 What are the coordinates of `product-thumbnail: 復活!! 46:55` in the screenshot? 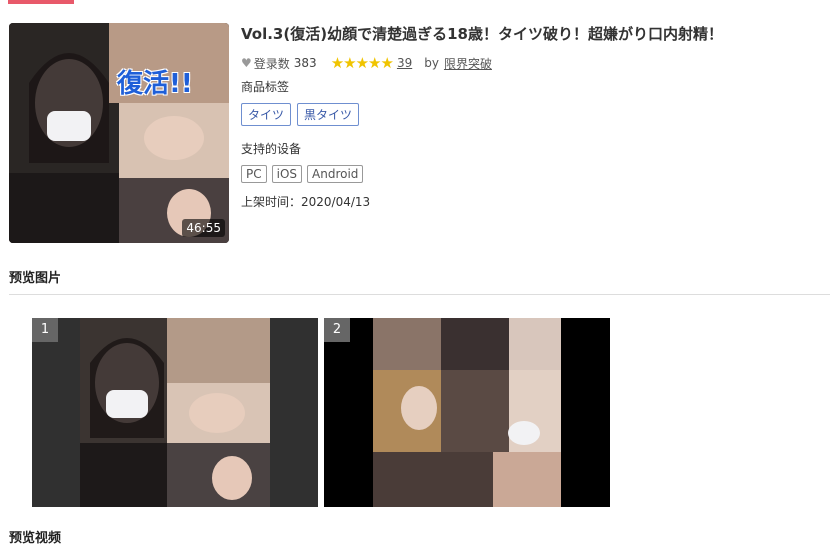 It's located at (119, 133).